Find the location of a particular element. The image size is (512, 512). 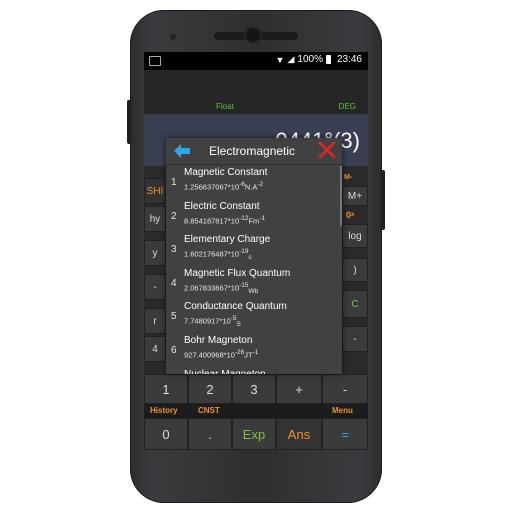

constant-name: Magnetic Constant is located at coordinates (226, 172).